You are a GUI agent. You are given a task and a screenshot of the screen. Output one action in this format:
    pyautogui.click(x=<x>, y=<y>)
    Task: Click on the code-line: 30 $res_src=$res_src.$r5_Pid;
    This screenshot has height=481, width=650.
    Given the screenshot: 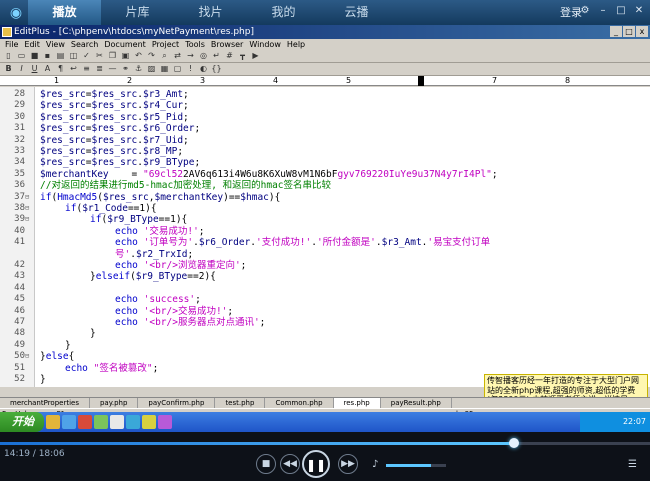 What is the action you would take?
    pyautogui.click(x=325, y=117)
    